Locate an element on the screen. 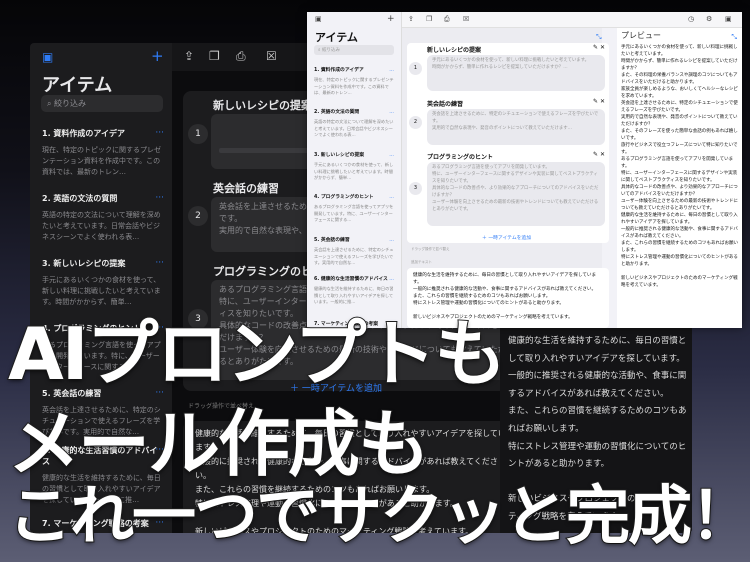  promo-line-2: メール作成も is located at coordinates (219, 444).